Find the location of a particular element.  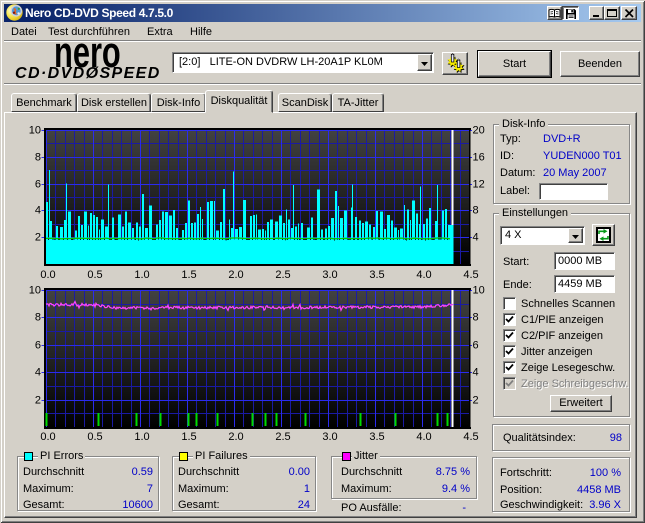

svg-text: 12 is located at coordinates (479, 185).